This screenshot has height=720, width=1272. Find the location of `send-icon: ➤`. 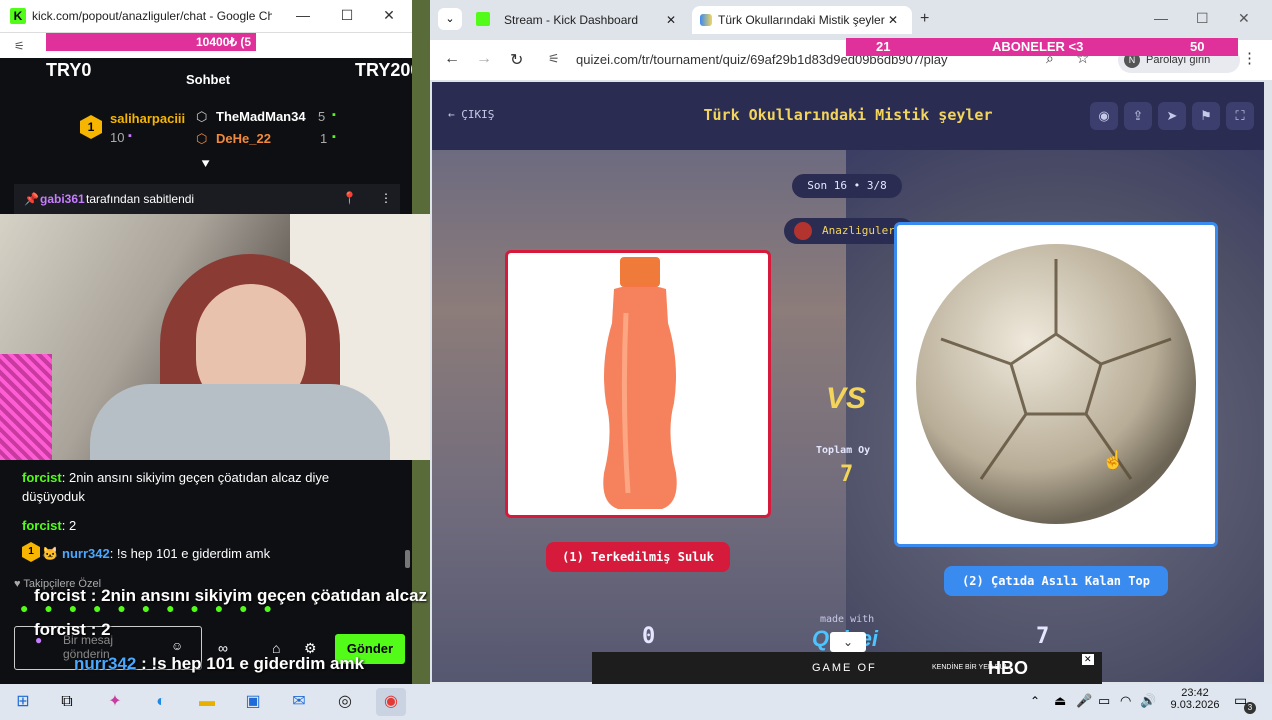

send-icon: ➤ is located at coordinates (1172, 116).